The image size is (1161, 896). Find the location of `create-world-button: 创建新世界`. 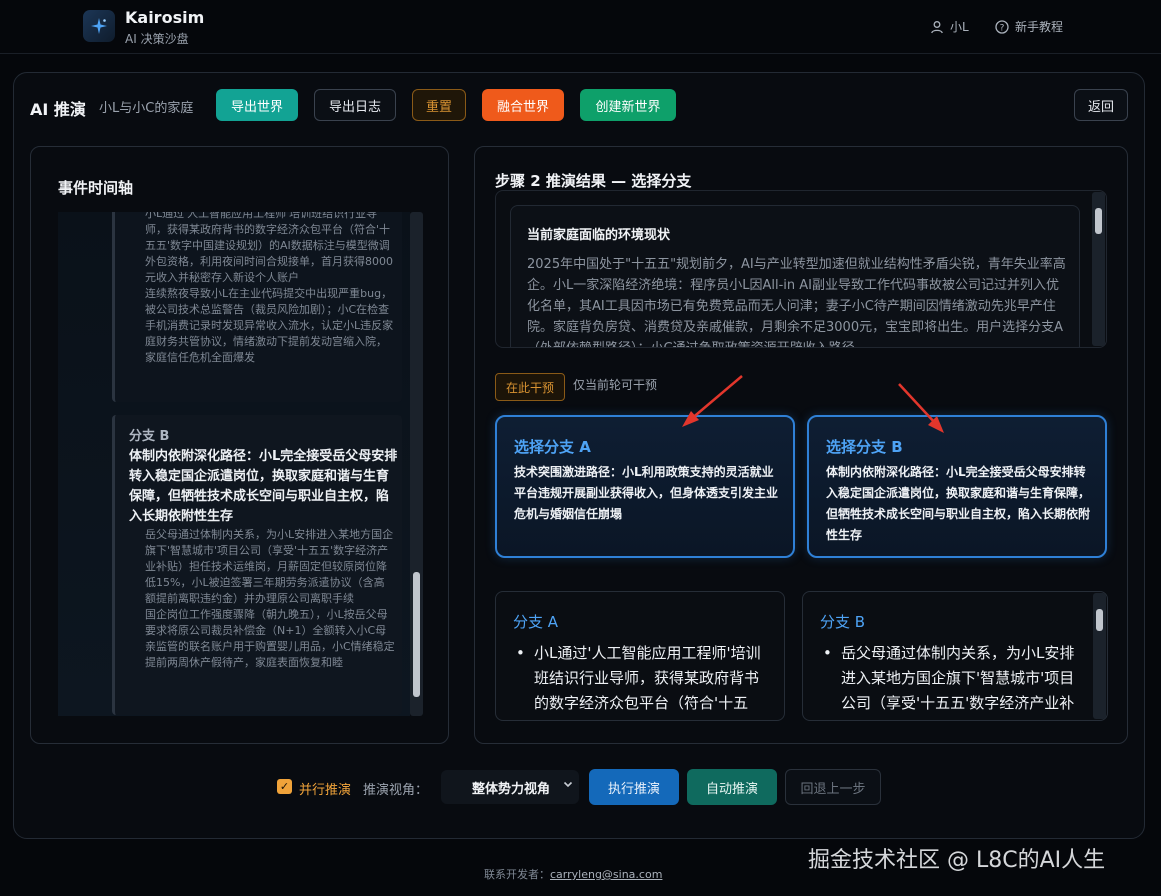

create-world-button: 创建新世界 is located at coordinates (628, 105).